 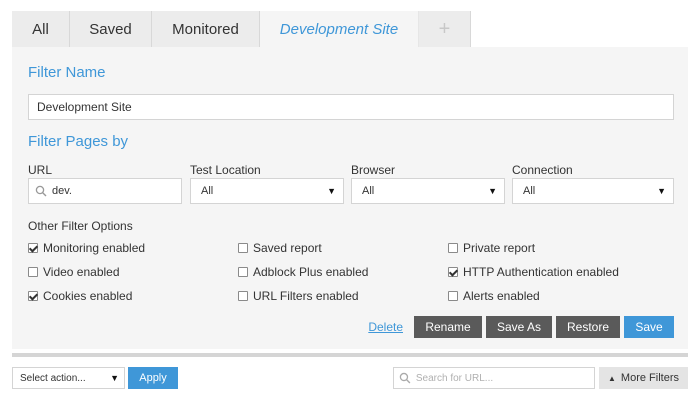 What do you see at coordinates (649, 327) in the screenshot?
I see `save-button: Save` at bounding box center [649, 327].